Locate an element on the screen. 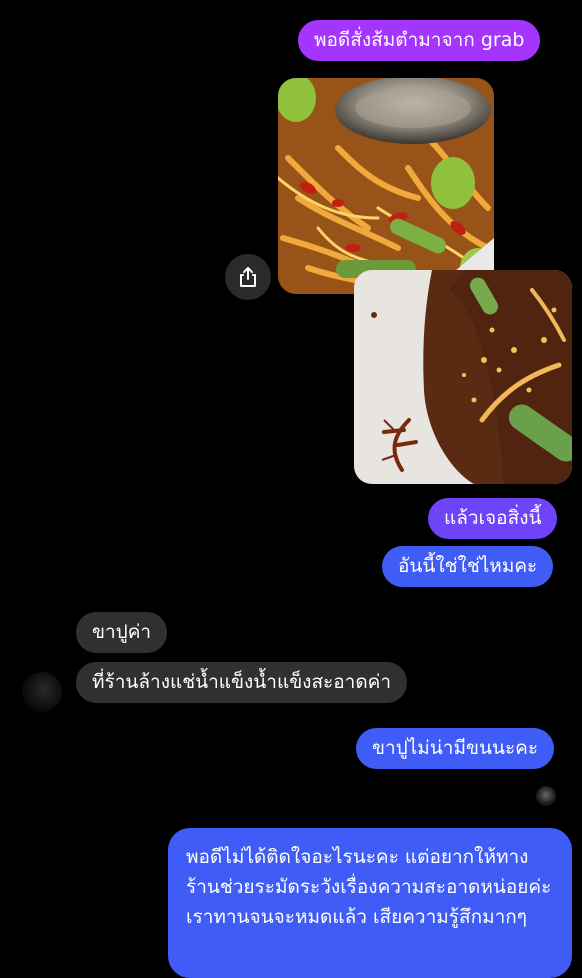  somtam-photo is located at coordinates (386, 186).